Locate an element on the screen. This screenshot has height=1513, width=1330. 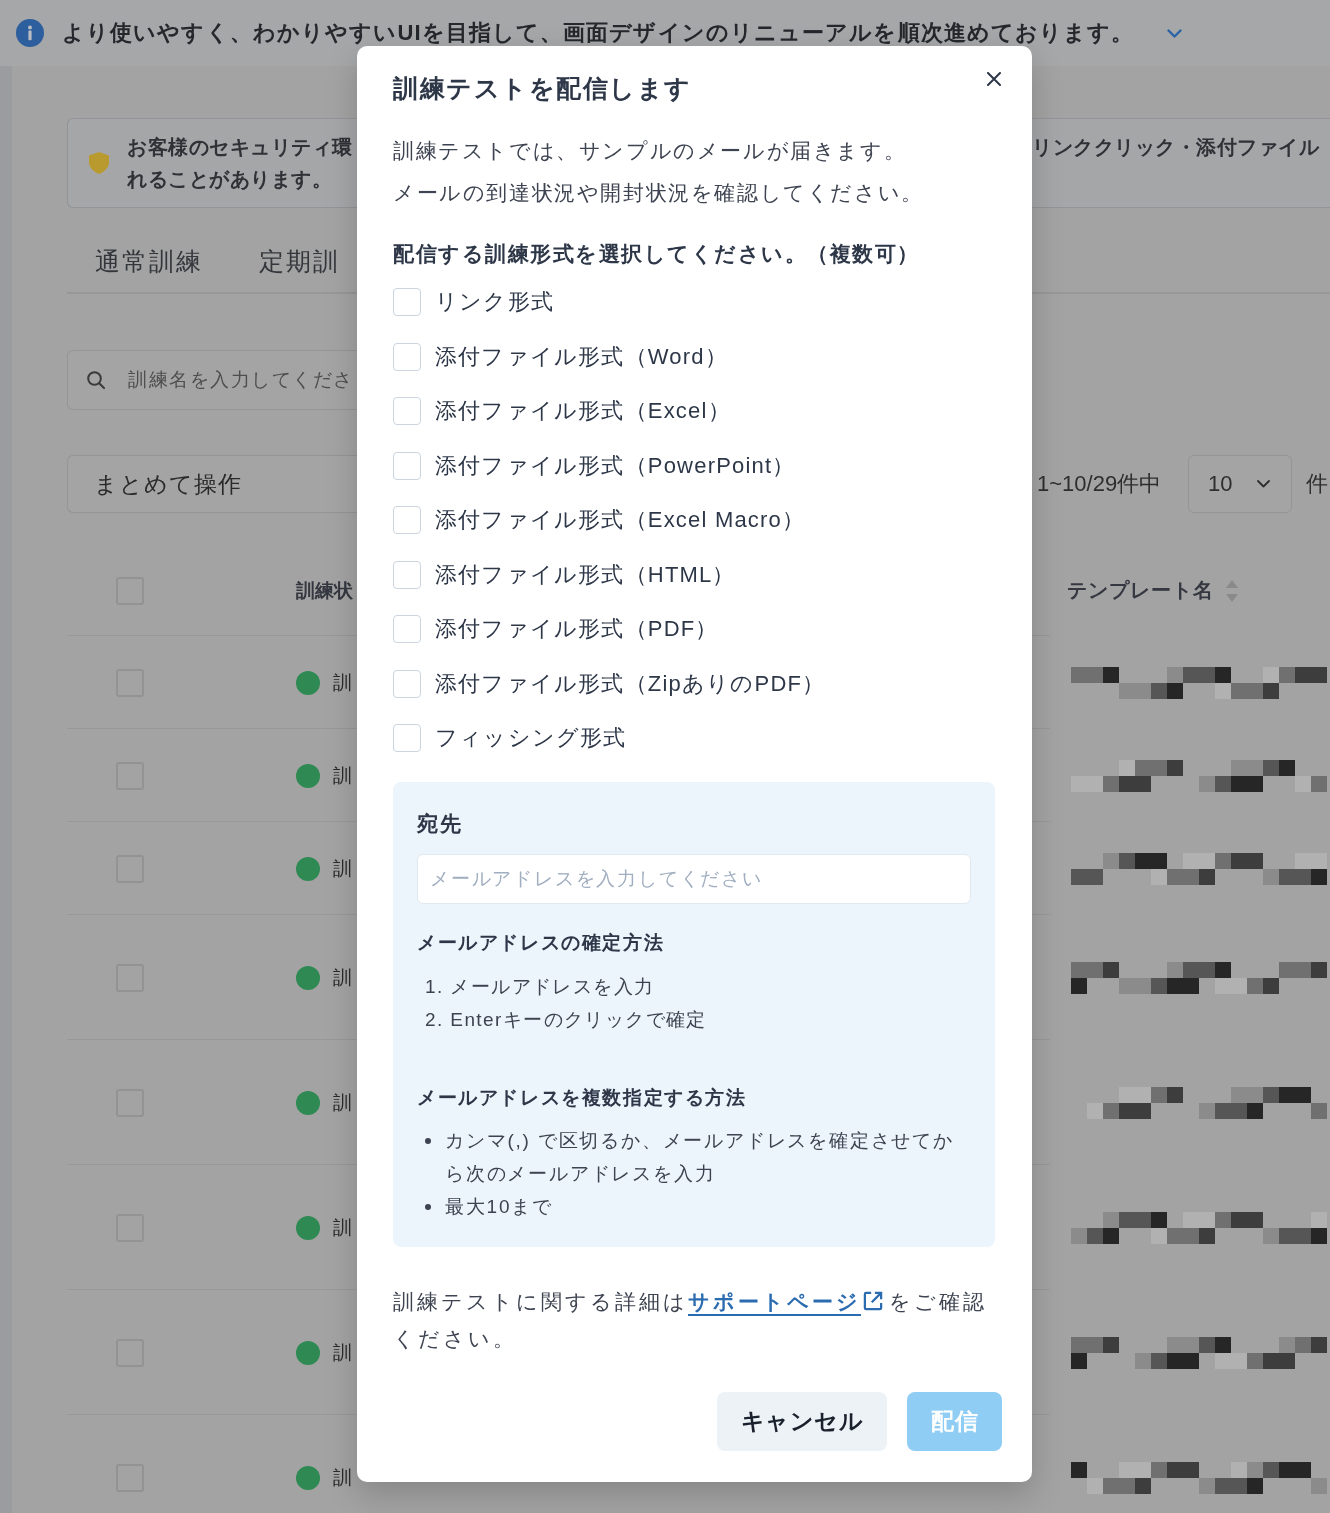
search-icon is located at coordinates (96, 380).